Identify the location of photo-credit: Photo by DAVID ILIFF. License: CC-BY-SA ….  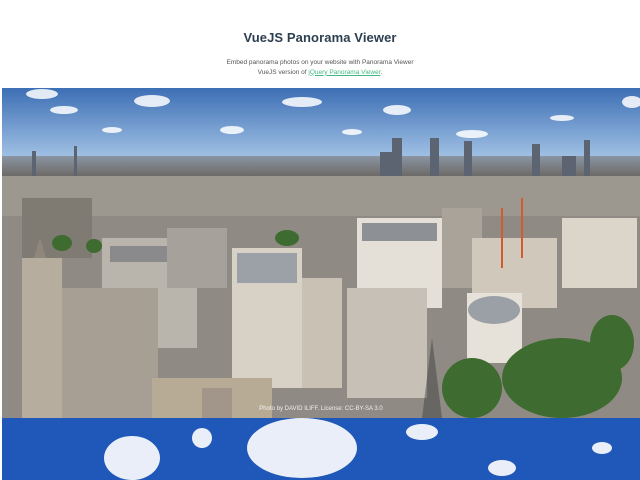
(321, 409).